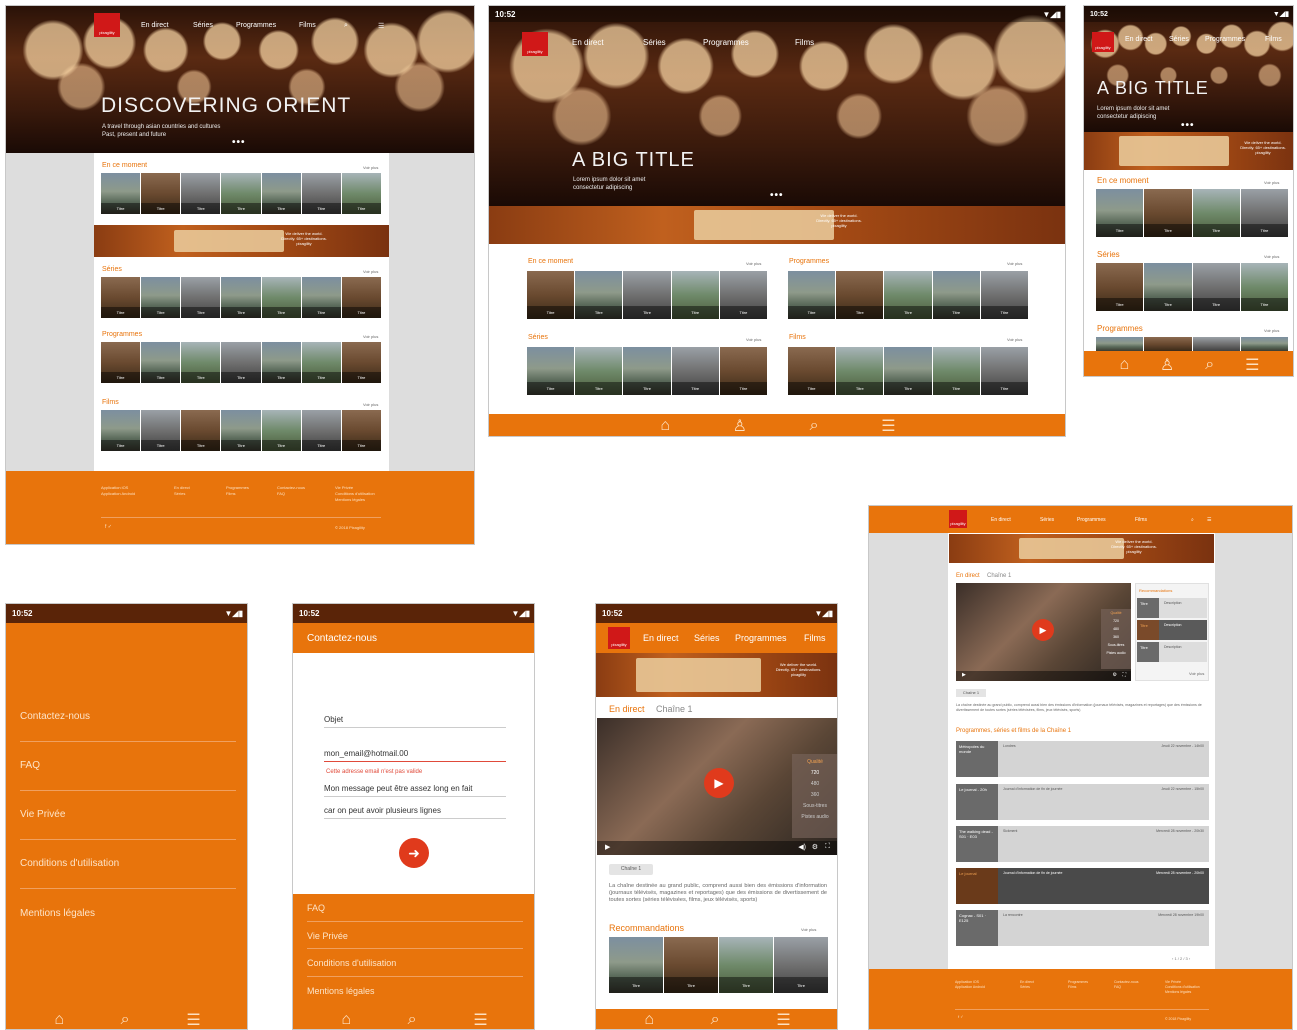 This screenshot has height=1030, width=1297. I want to click on pagination: ‹ 1 / 2 / 3 ›, so click(1181, 958).